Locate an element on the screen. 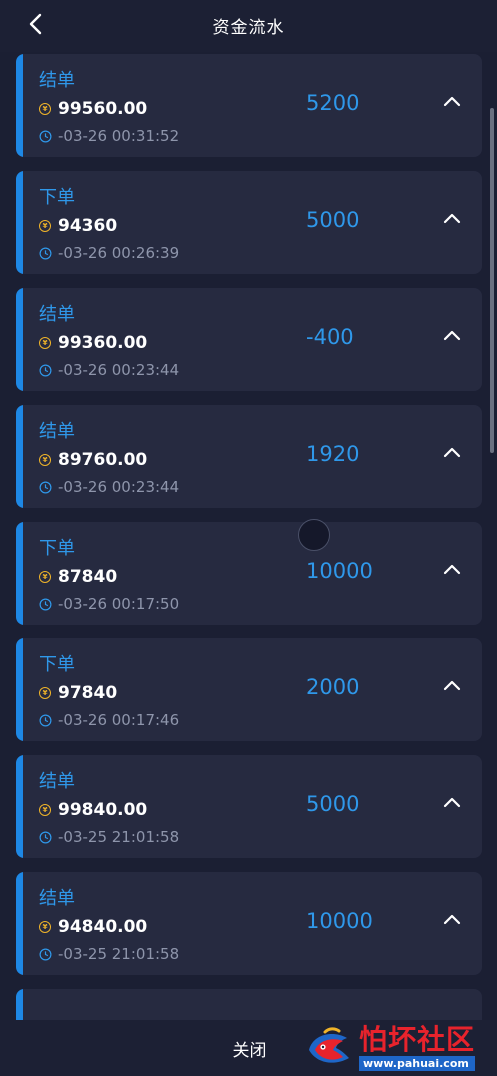  transaction-time: -03-26 00:17:46 is located at coordinates (119, 720).